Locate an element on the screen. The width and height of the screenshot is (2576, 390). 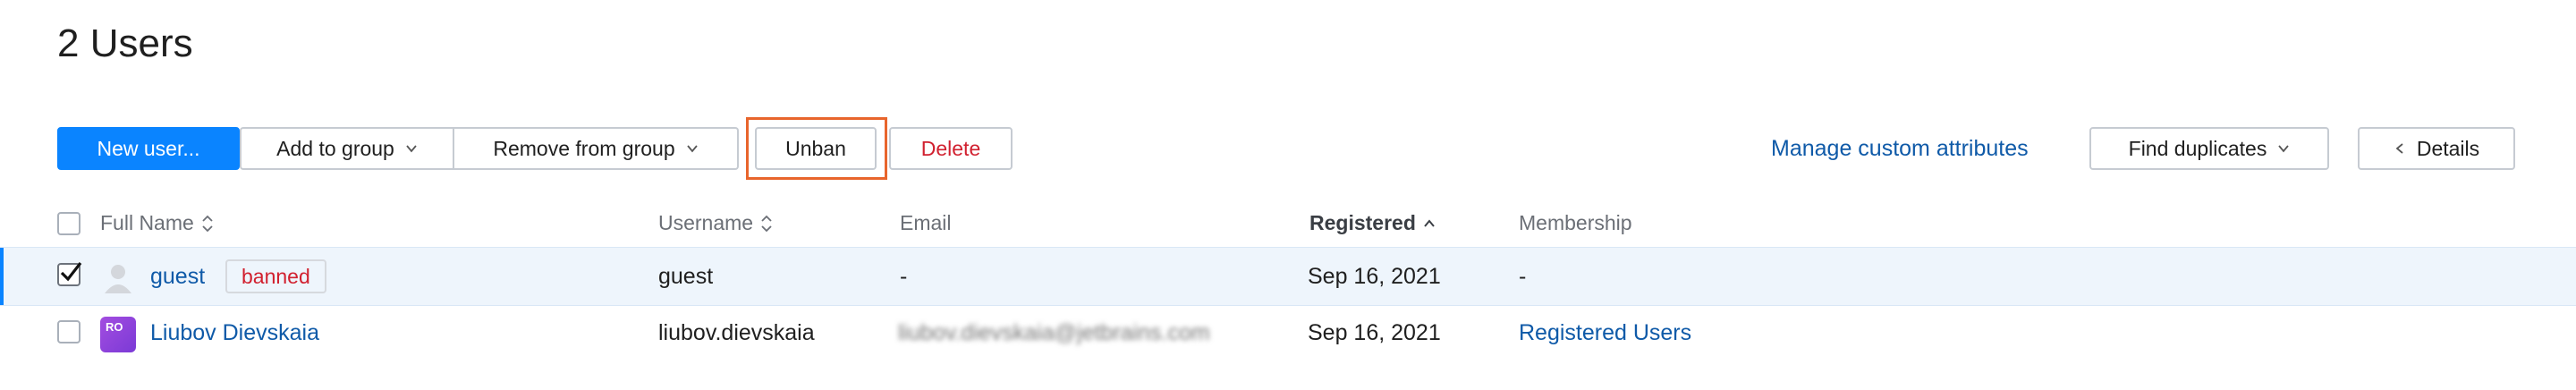
email-header-label: Email is located at coordinates (926, 222).